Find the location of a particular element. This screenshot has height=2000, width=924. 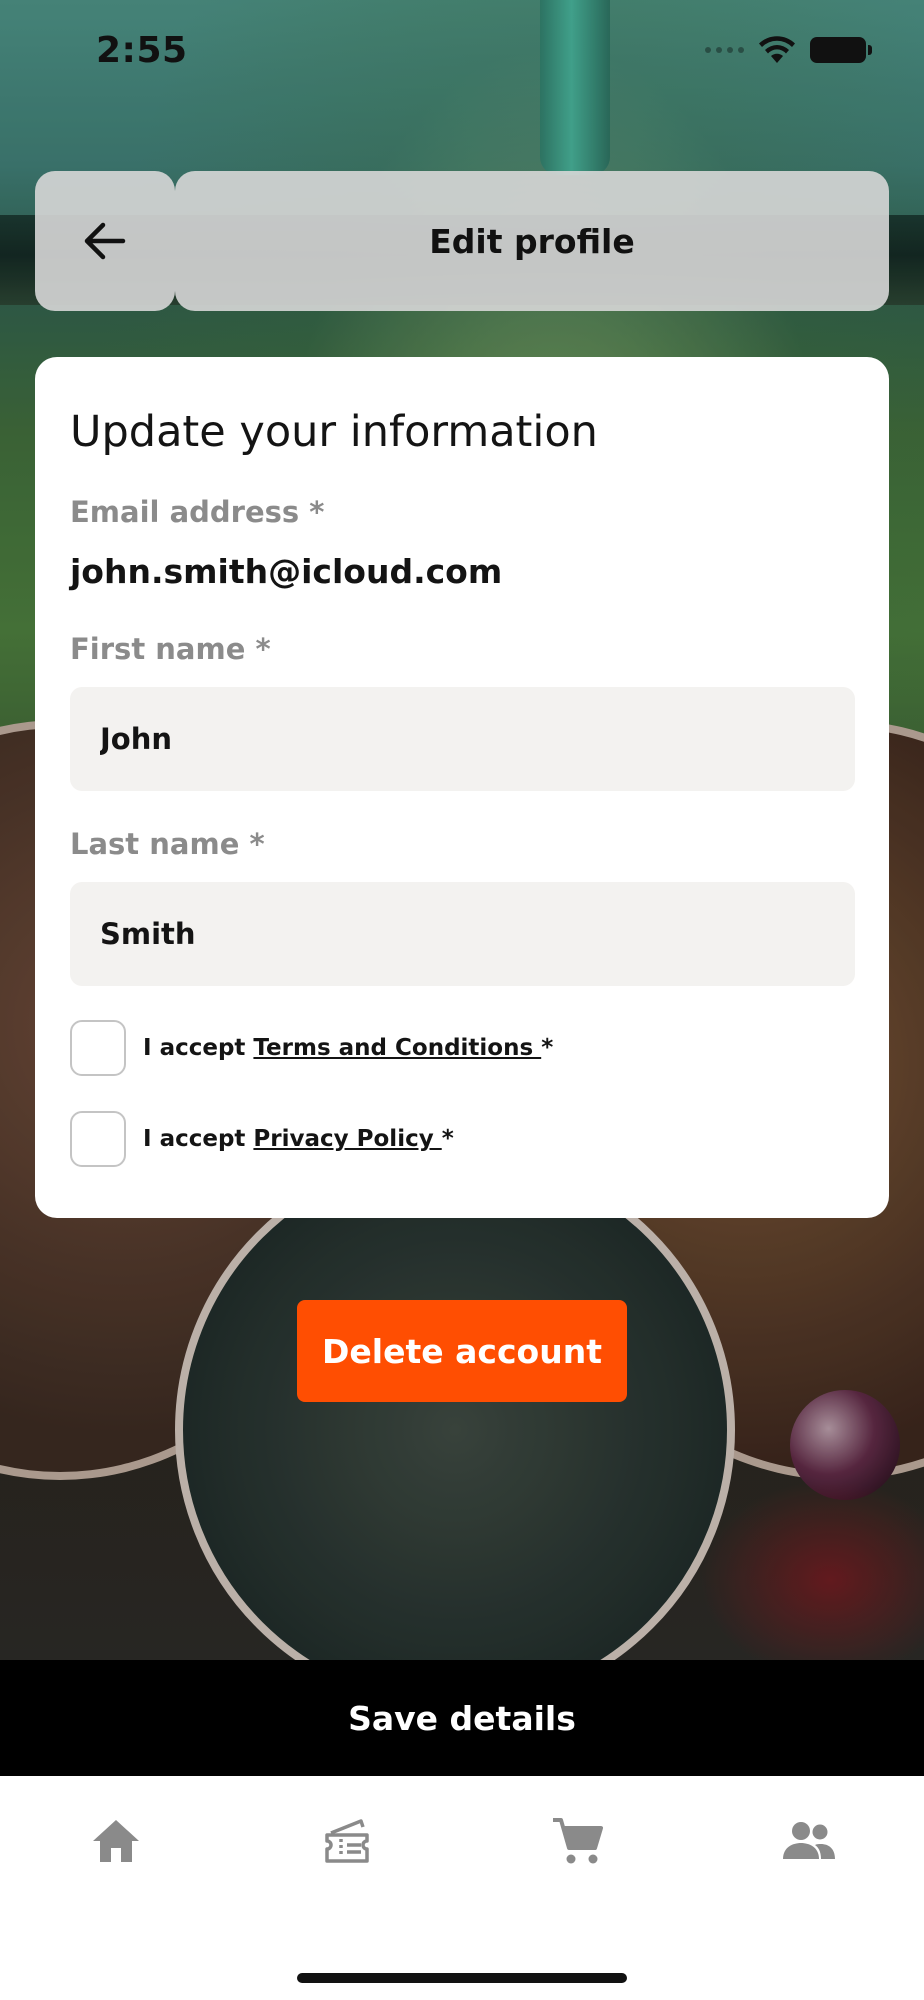

ticket-icon is located at coordinates (347, 1841).